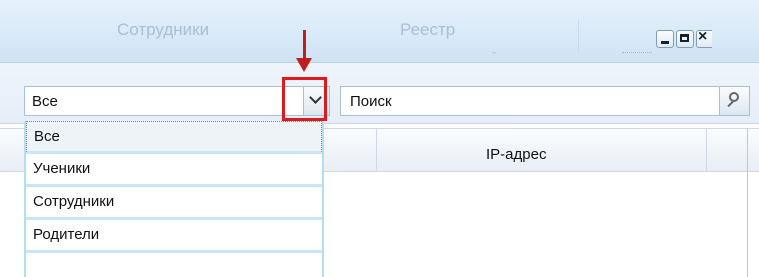 The image size is (759, 277). I want to click on maximize-icon, so click(684, 38).